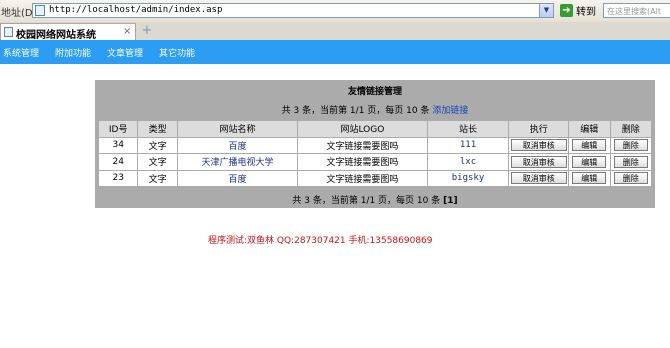  I want to click on nav-item-extra: 附加功能, so click(73, 52).